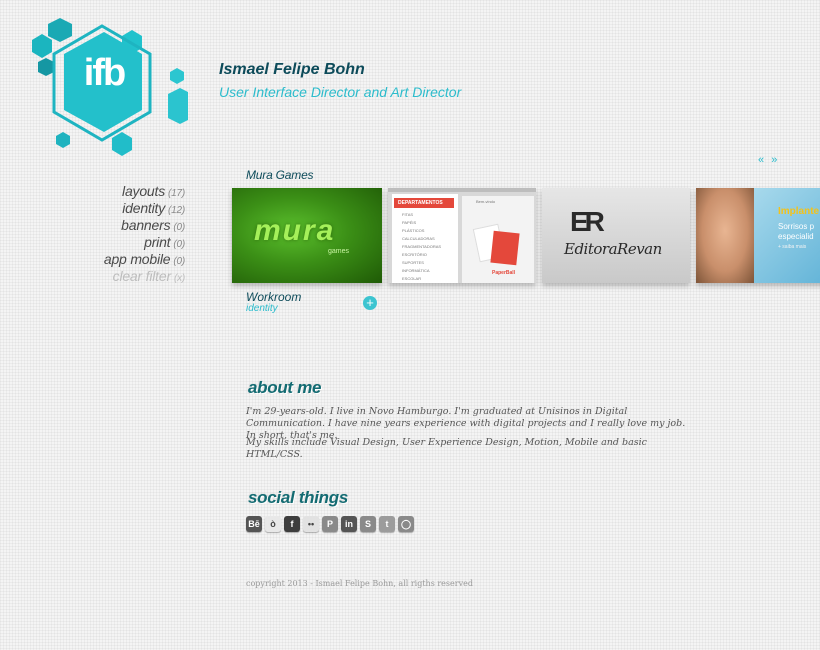 This screenshot has height=650, width=820. Describe the element at coordinates (104, 73) in the screenshot. I see `logo-text: ifb` at that location.